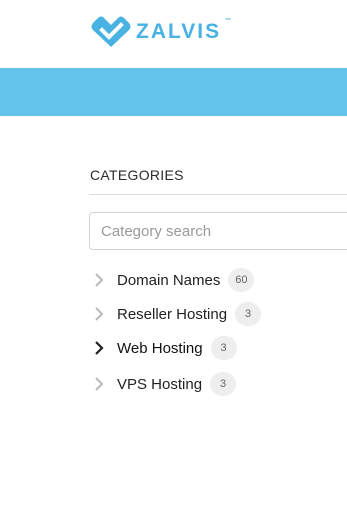 The height and width of the screenshot is (518, 347). I want to click on category-item-reseller-hosting: Reseller Hosting 3, so click(177, 314).